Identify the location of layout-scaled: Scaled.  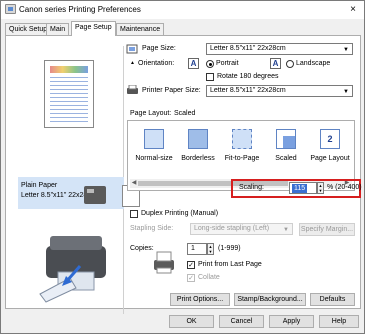
(286, 147).